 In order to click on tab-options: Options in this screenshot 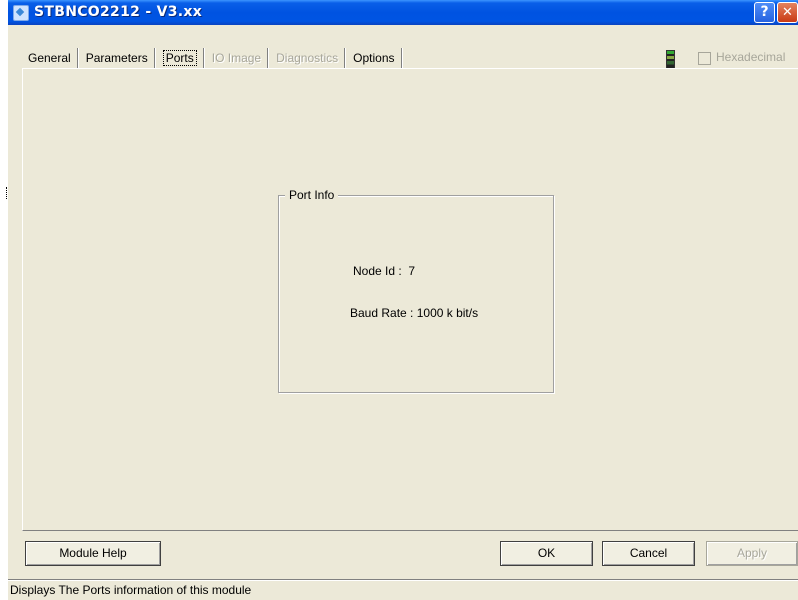, I will do `click(374, 58)`.